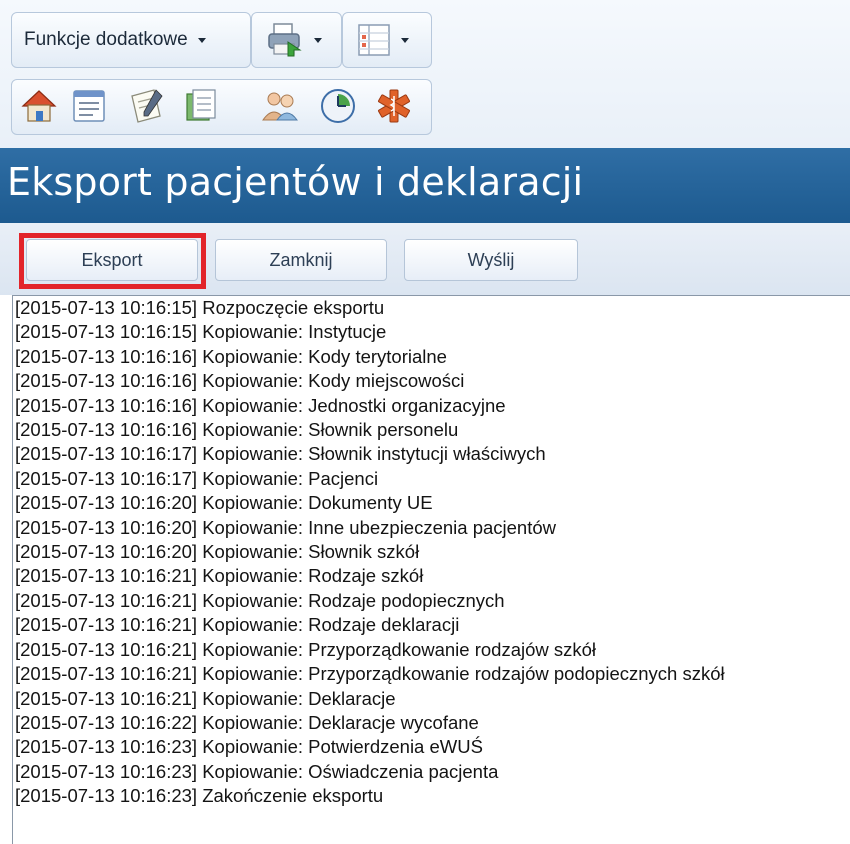  Describe the element at coordinates (491, 260) in the screenshot. I see `send-button: Wyślij` at that location.